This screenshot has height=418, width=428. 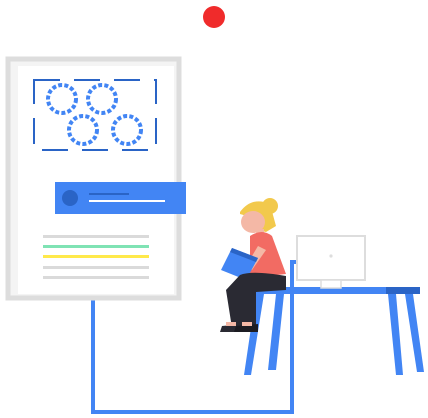 I want to click on profile-line-long, so click(x=127, y=201).